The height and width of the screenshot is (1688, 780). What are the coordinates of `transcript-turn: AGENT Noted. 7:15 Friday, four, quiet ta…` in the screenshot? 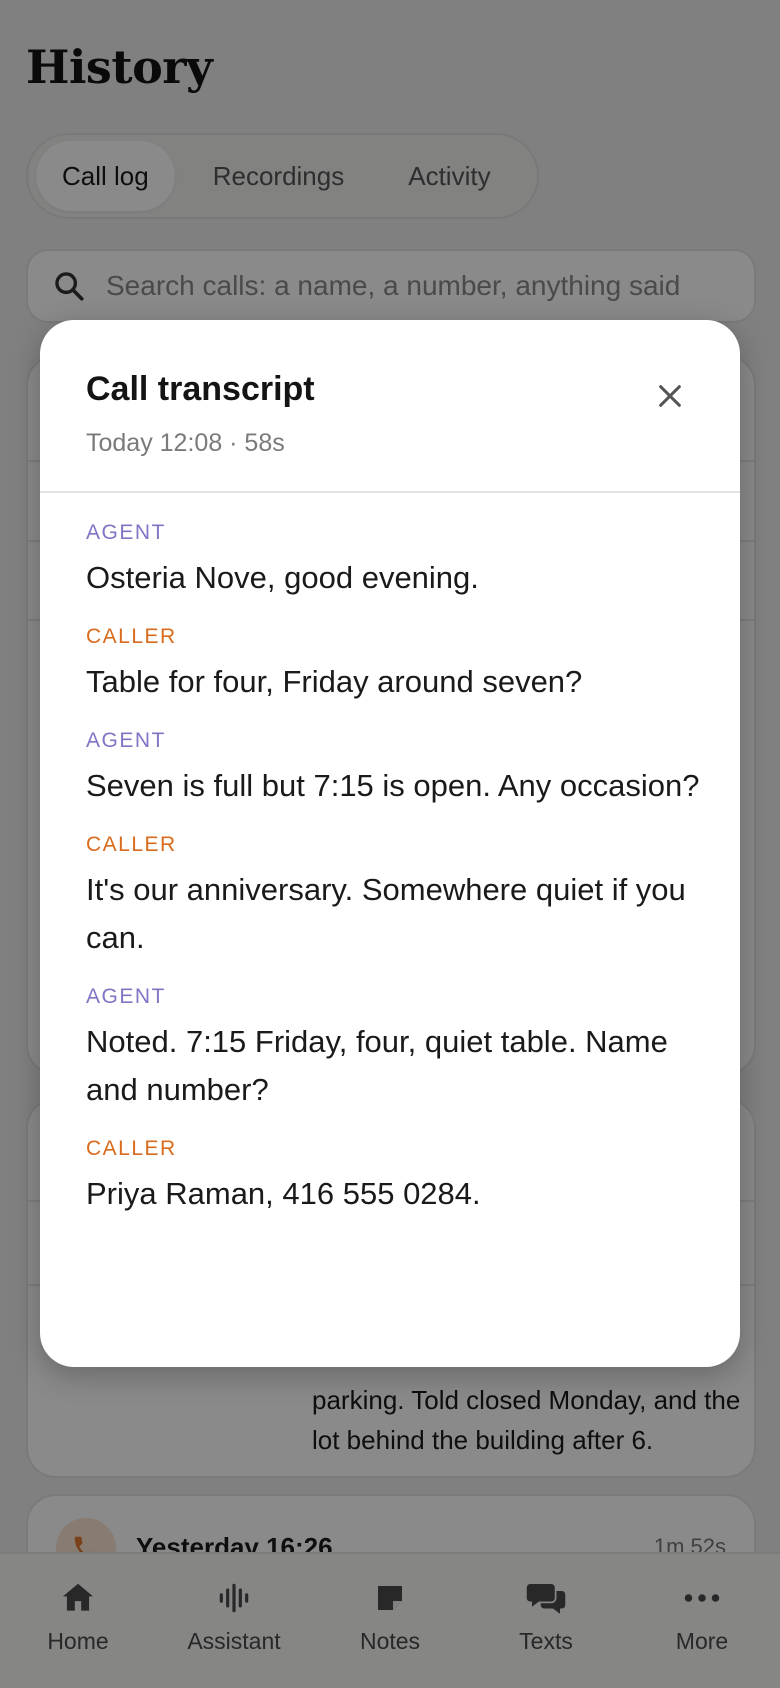 It's located at (396, 1049).